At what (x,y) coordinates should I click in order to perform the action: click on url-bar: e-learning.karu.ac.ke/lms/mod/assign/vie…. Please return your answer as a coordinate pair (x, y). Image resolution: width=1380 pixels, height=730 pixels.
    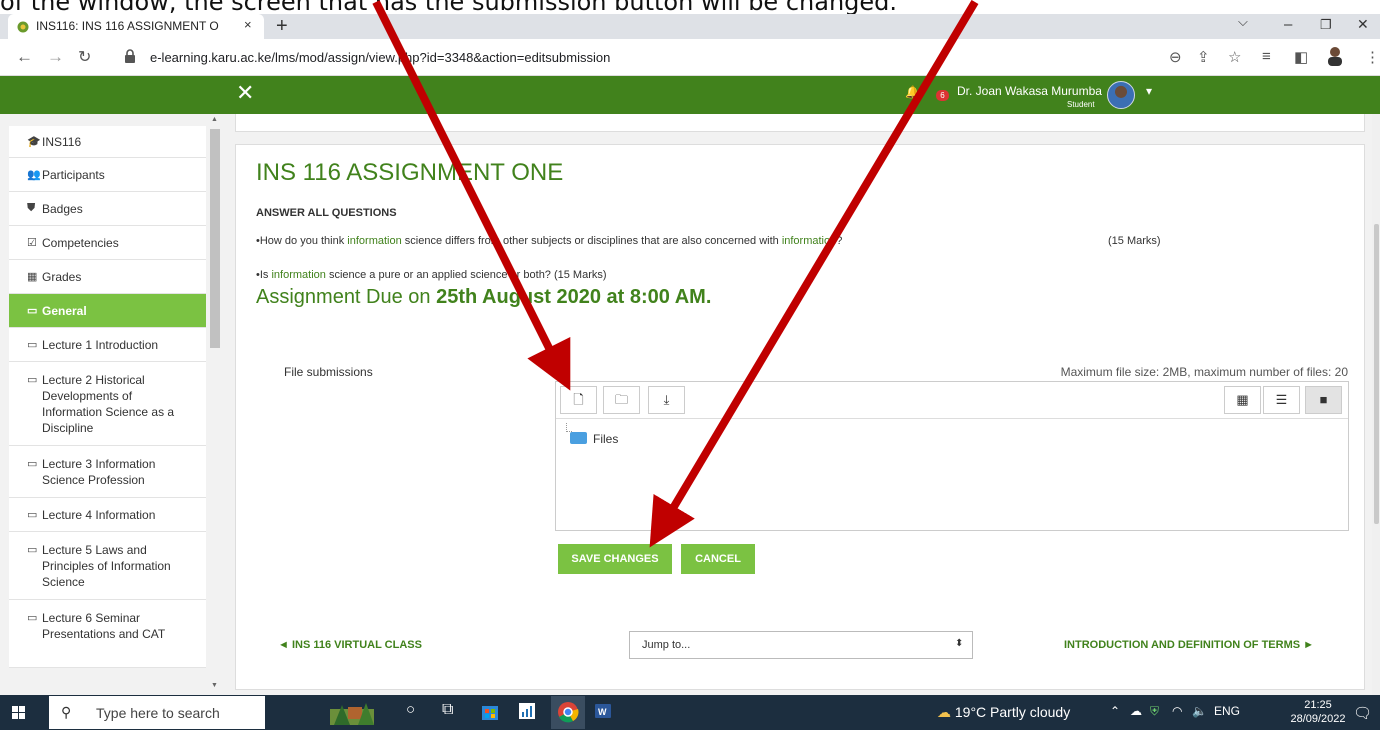
    Looking at the image, I should click on (687, 57).